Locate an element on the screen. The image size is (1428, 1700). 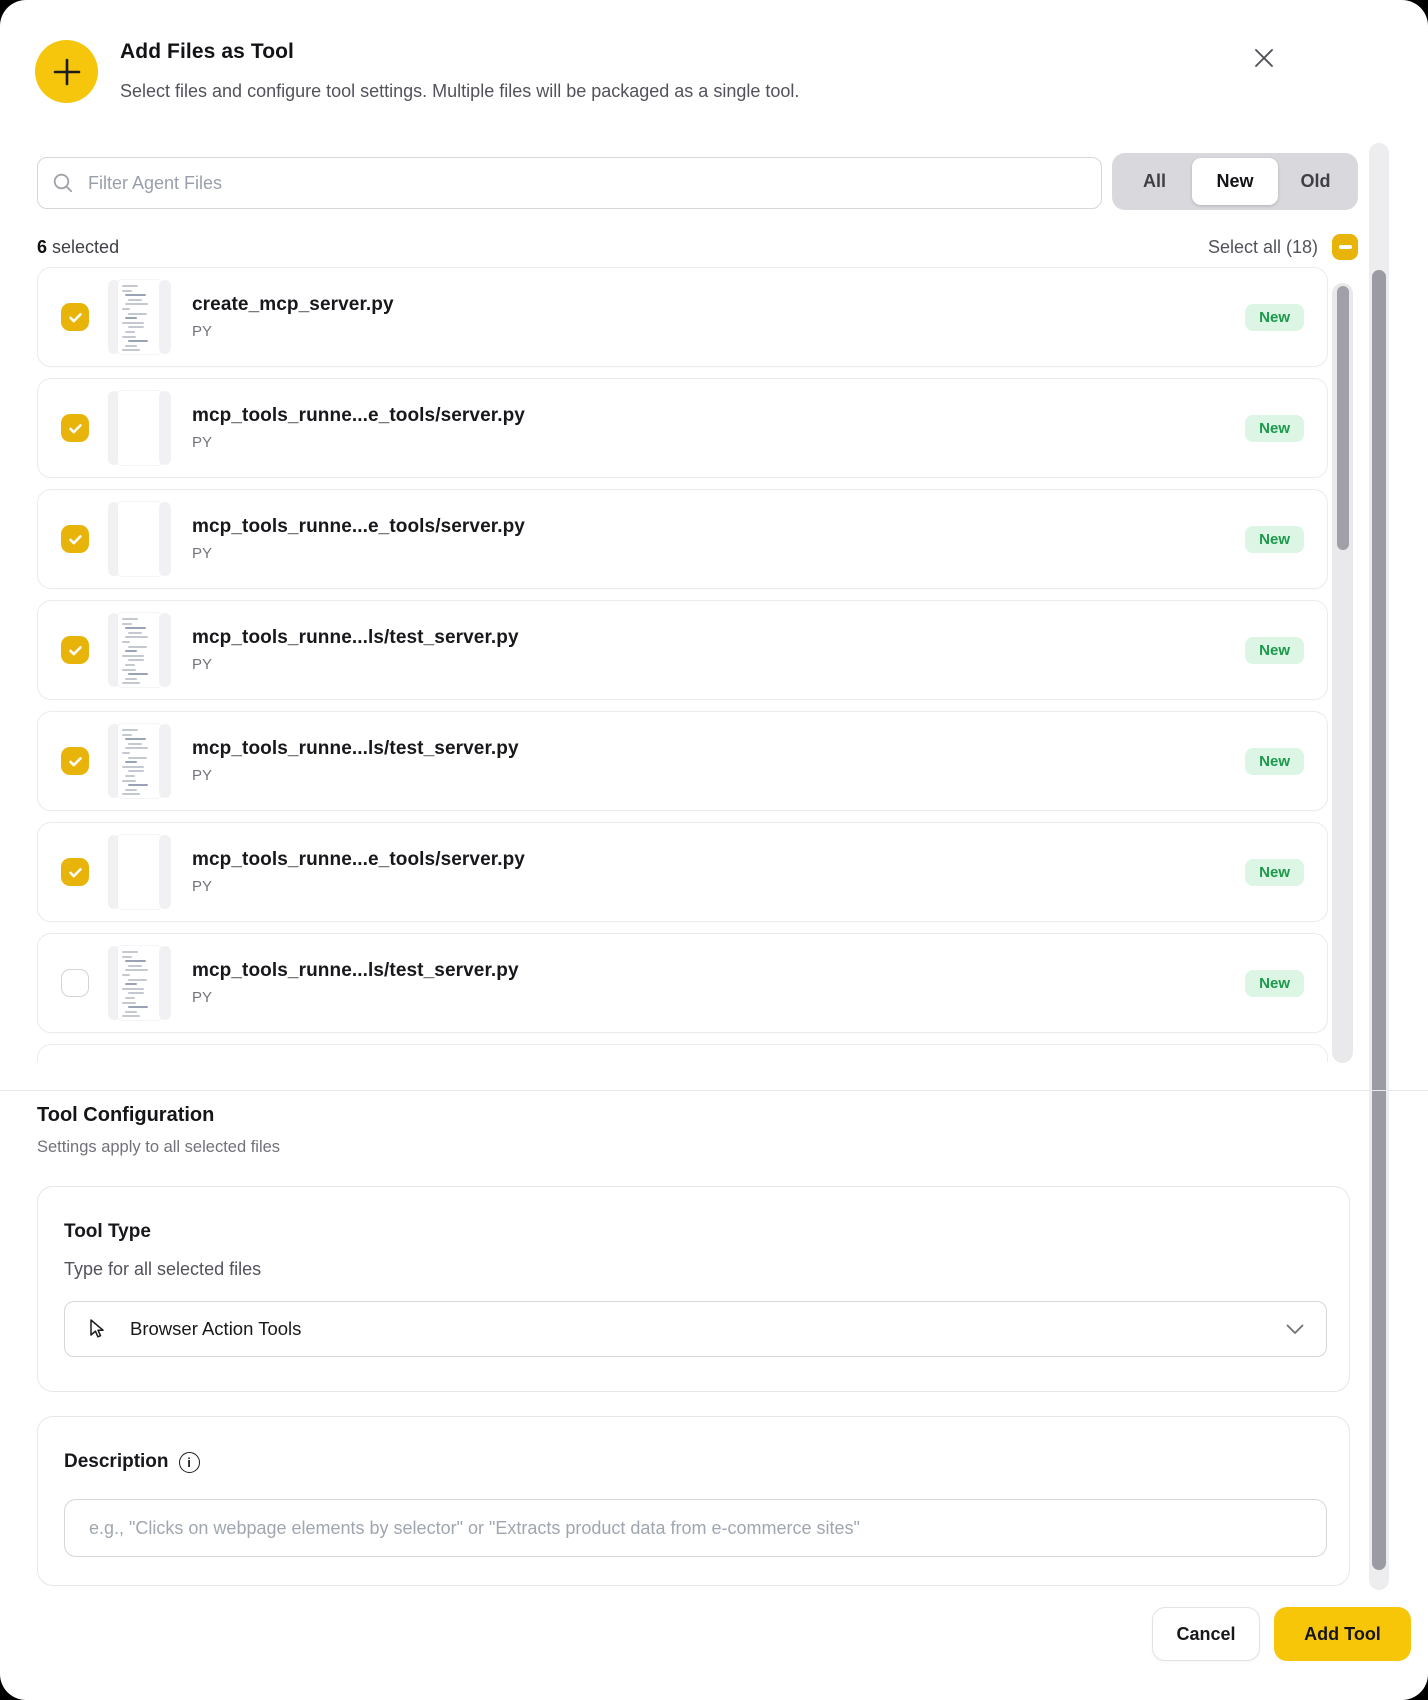
search-icon is located at coordinates (63, 183).